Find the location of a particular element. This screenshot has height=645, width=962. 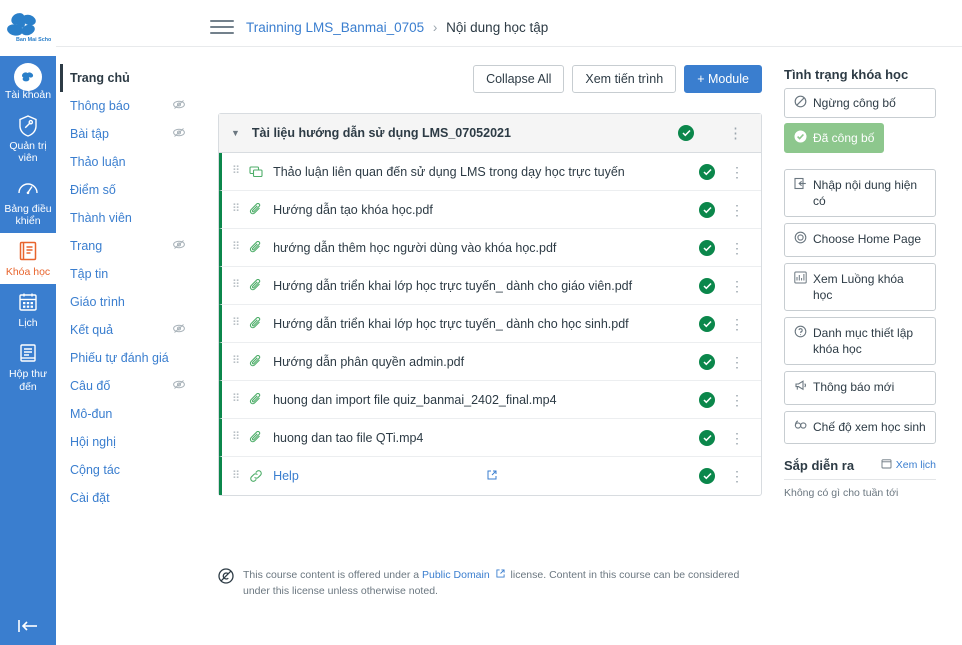

breadcrumb-course-link: Trainning LMS_Banmai_0705 is located at coordinates (335, 27).